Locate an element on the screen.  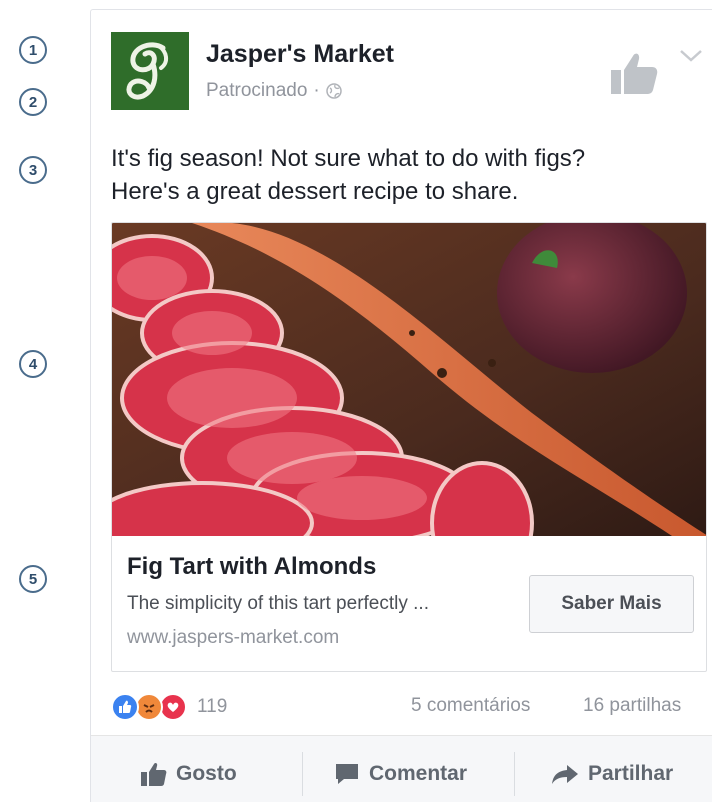
link-title: Fig Tart with Almonds is located at coordinates (251, 567).